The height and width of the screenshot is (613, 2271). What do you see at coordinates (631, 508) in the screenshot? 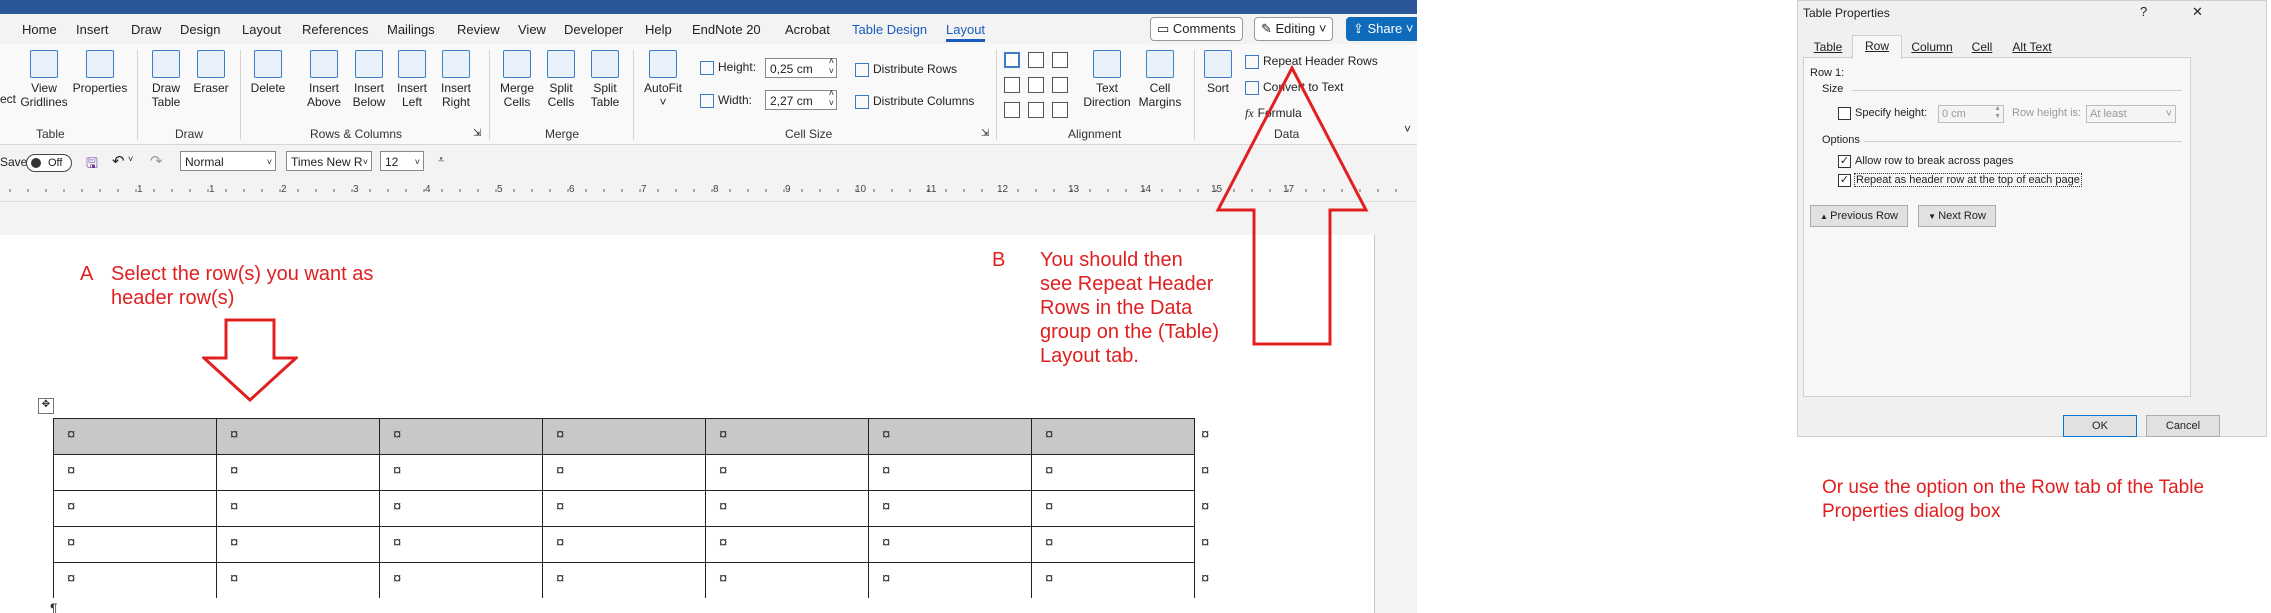
I see `document-table: ¤ ¤ ¤ ¤ ¤ ¤ ¤ ¤ ¤ ¤ ¤ ¤ ¤ ¤ ¤ ¤ ¤ ¤ ¤ ¤ ¤ ¤ ¤ ¤ ¤ ¤ ¤ ¤ ¤ ¤ ¤ ¤ ¤ ¤ ¤ ¤ ¤ ¤ ¤ ¤` at bounding box center [631, 508].